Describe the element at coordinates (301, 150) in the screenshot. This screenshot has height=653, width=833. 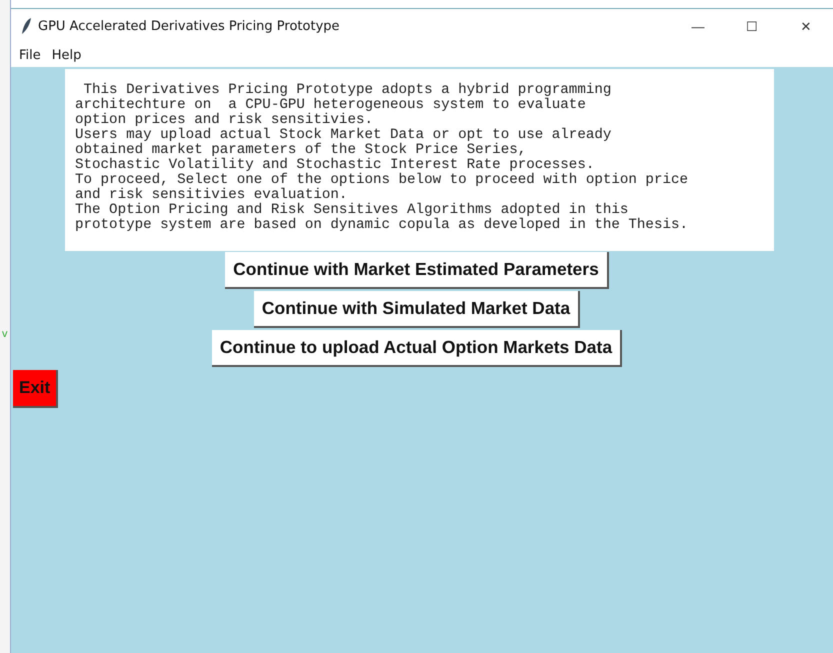
I see `description-line: obtained market parameters of the Stock Price Series,` at that location.